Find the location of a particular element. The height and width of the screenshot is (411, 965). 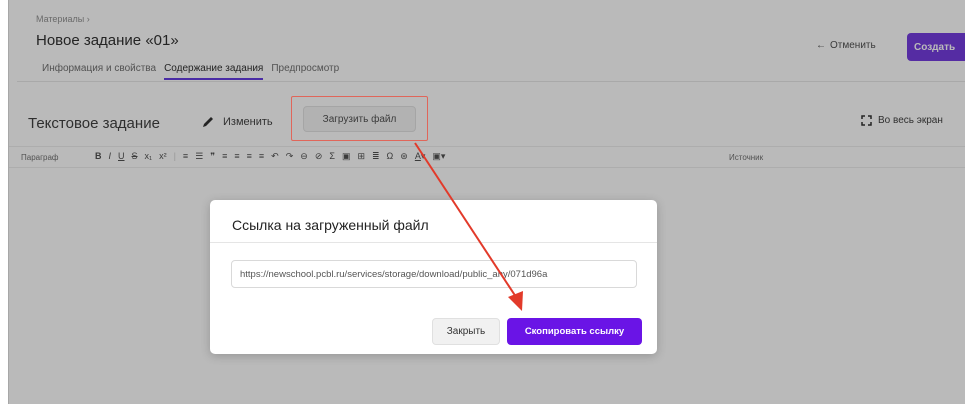

annotation-highlight-box is located at coordinates (359, 118).